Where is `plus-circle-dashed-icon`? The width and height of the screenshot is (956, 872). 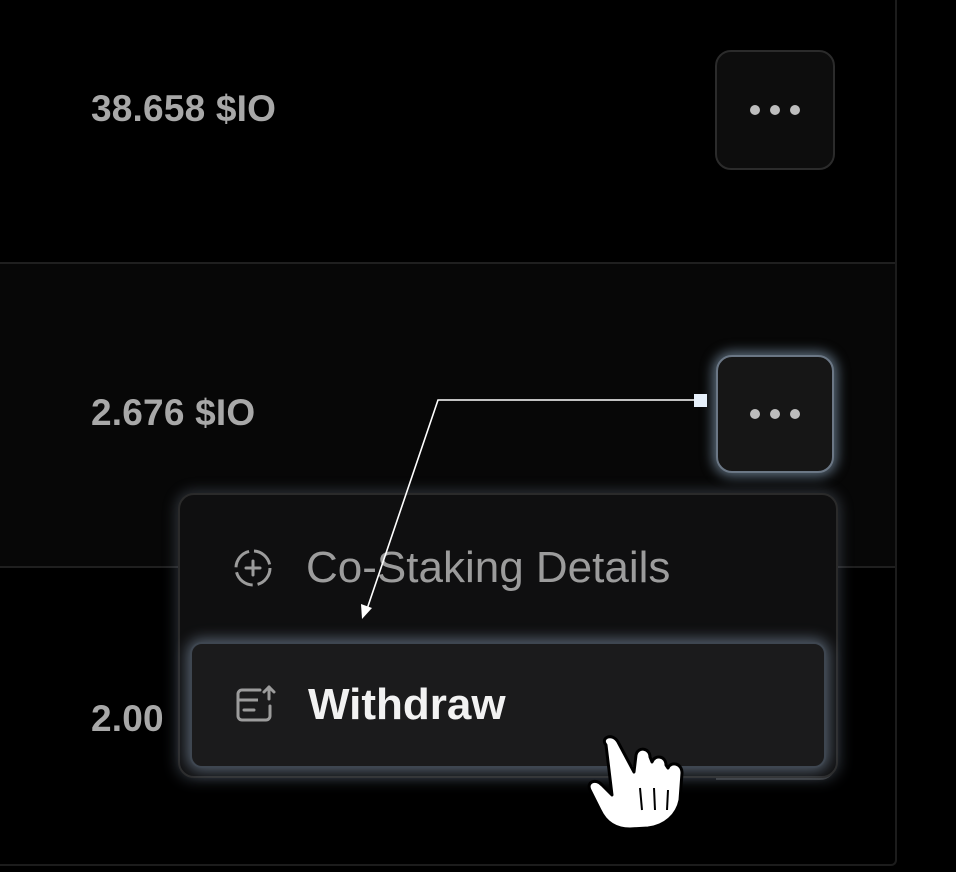 plus-circle-dashed-icon is located at coordinates (253, 568).